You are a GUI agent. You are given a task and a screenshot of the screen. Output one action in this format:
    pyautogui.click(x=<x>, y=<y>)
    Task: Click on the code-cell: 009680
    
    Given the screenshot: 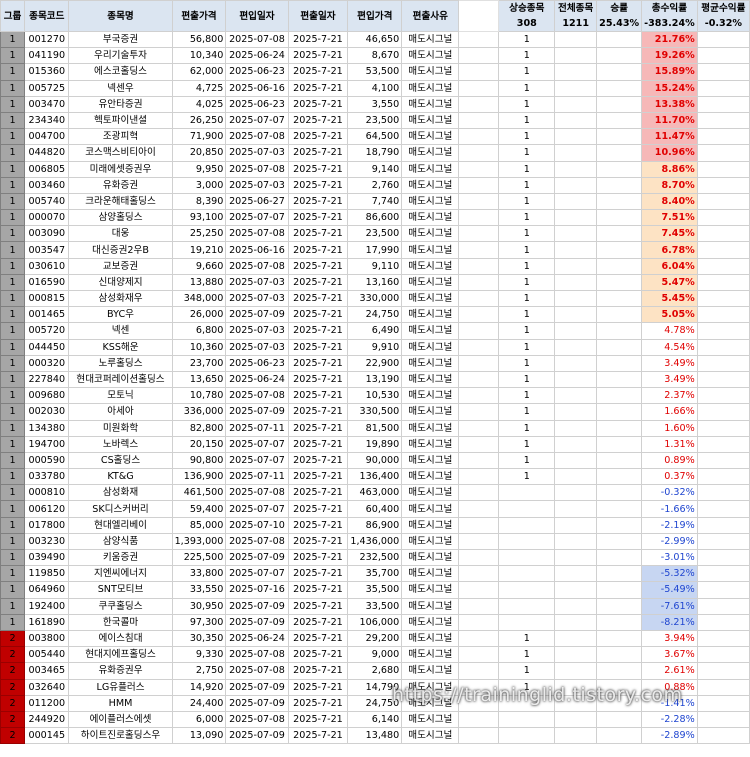 What is the action you would take?
    pyautogui.click(x=47, y=396)
    